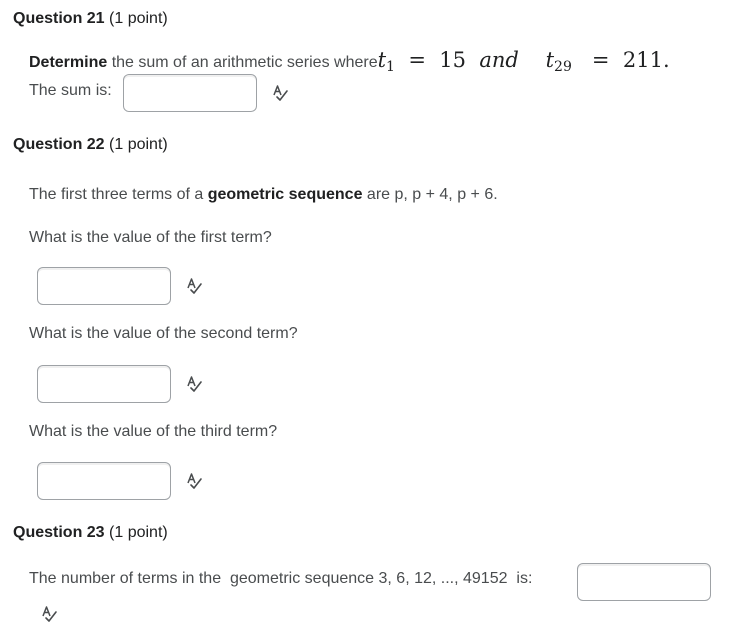 The width and height of the screenshot is (735, 627). I want to click on math-equals-1: =, so click(417, 60).